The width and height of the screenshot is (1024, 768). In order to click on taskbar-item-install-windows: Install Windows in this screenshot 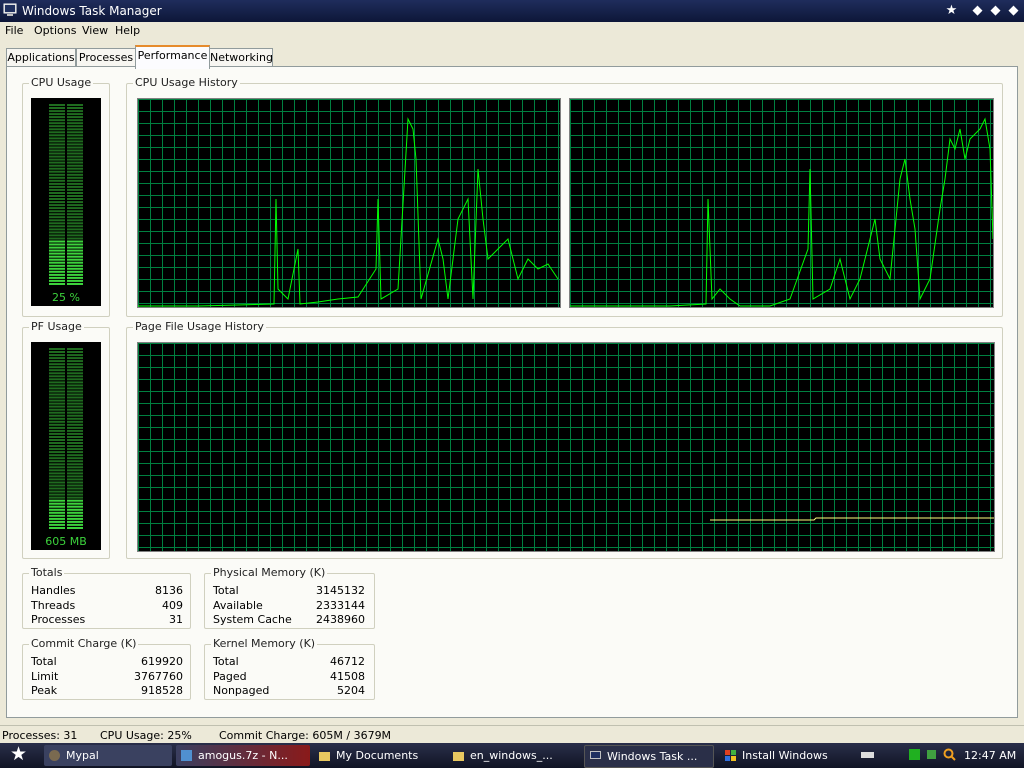, I will do `click(784, 755)`.